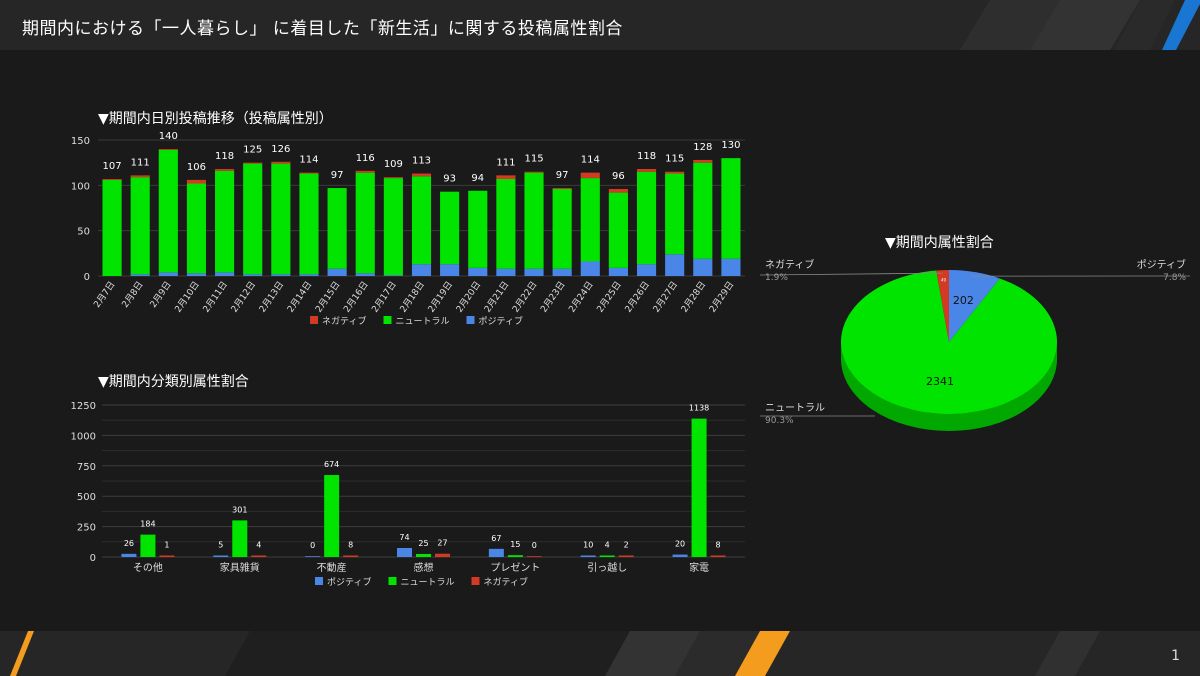  Describe the element at coordinates (524, 296) in the screenshot. I see `x-tick-label: 2月22日` at that location.